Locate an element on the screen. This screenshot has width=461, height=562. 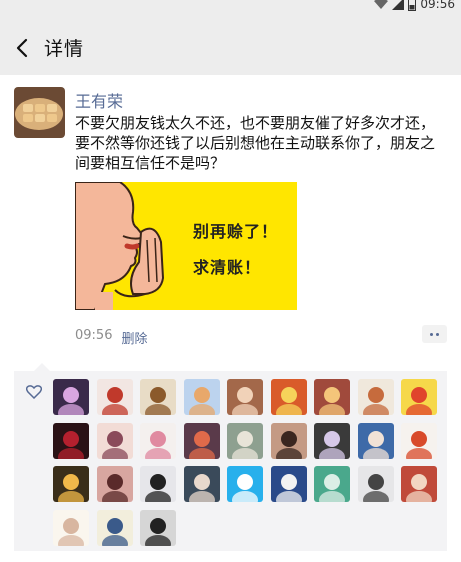
avatar-penguin-icon is located at coordinates (288, 484).